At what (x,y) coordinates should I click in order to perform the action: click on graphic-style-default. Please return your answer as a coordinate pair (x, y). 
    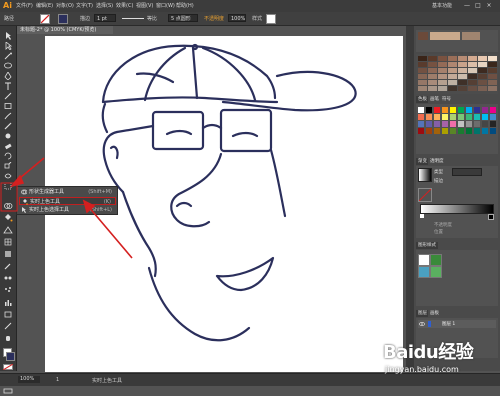
    Looking at the image, I should click on (424, 260).